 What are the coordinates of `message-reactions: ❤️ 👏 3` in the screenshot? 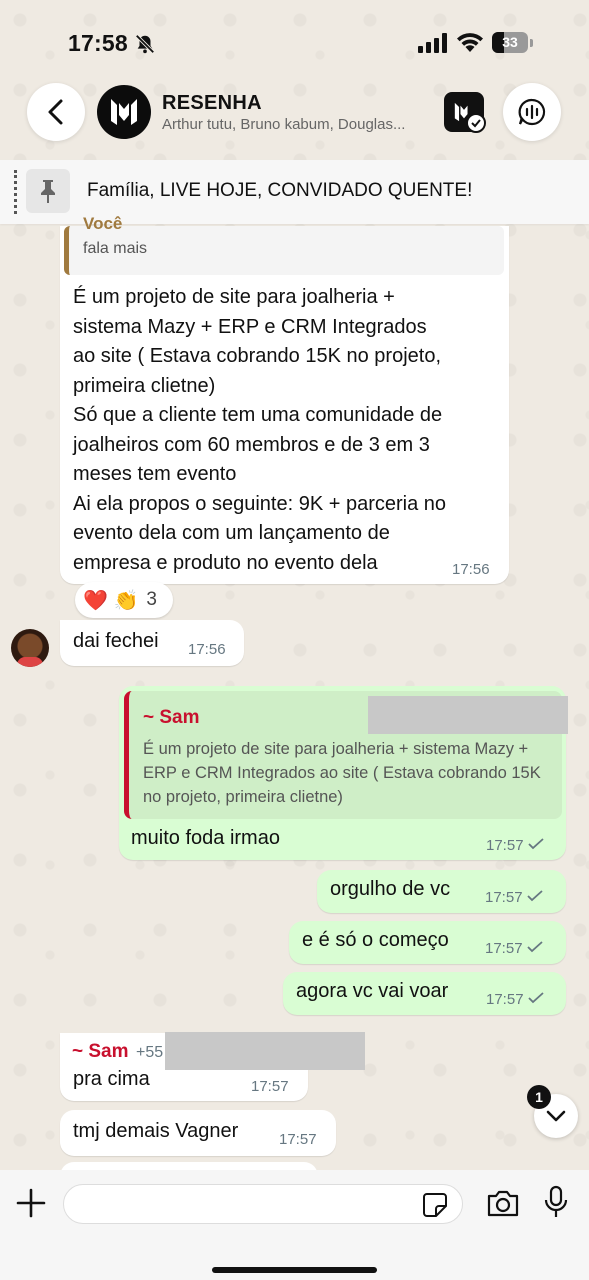 It's located at (124, 600).